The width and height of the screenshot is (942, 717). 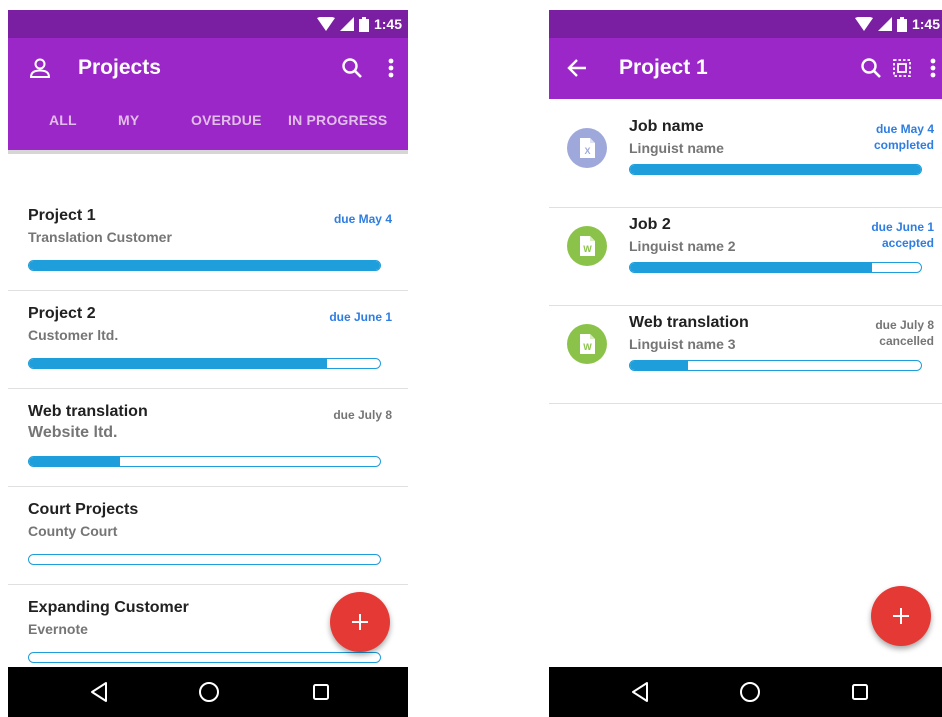 What do you see at coordinates (904, 129) in the screenshot?
I see `job-due-date: due May 4` at bounding box center [904, 129].